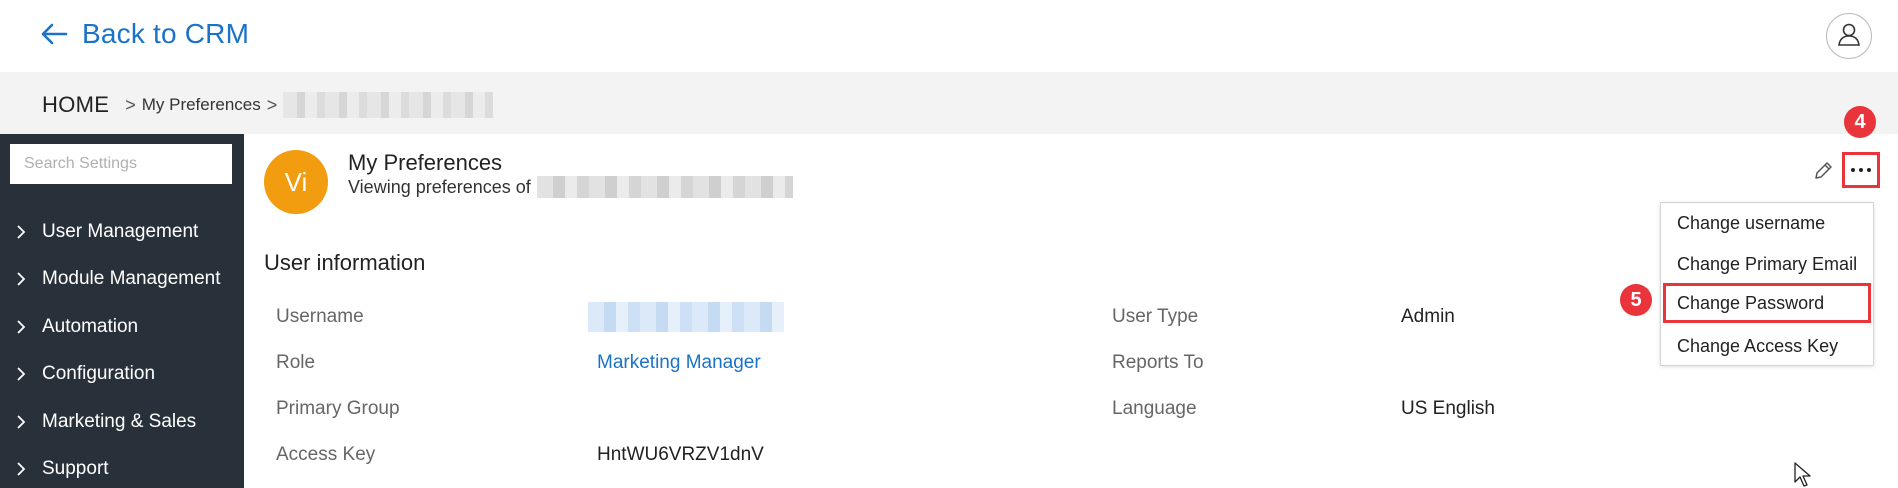 This screenshot has height=488, width=1898. I want to click on access-key-value: HntWU6VRZV1dnV, so click(680, 454).